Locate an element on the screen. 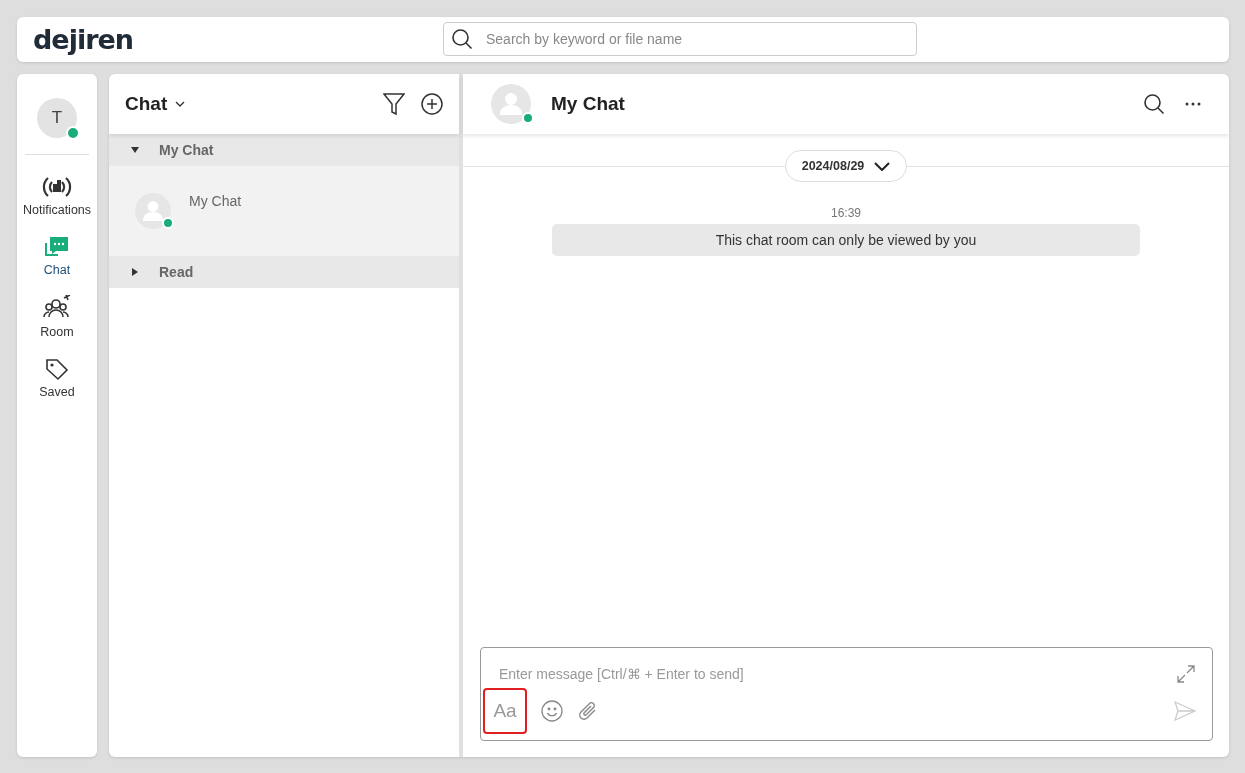 The image size is (1245, 773). group-header: Read is located at coordinates (284, 272).